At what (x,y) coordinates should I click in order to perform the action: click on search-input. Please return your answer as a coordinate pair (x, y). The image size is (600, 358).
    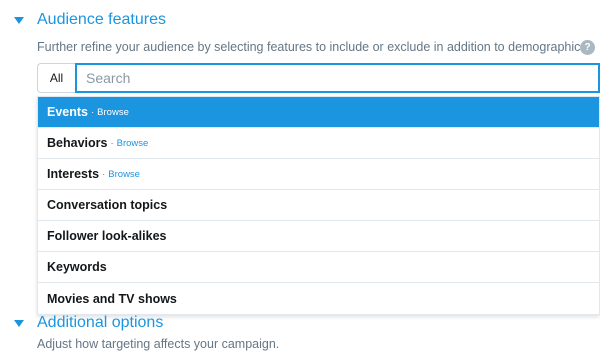
    Looking at the image, I should click on (337, 78).